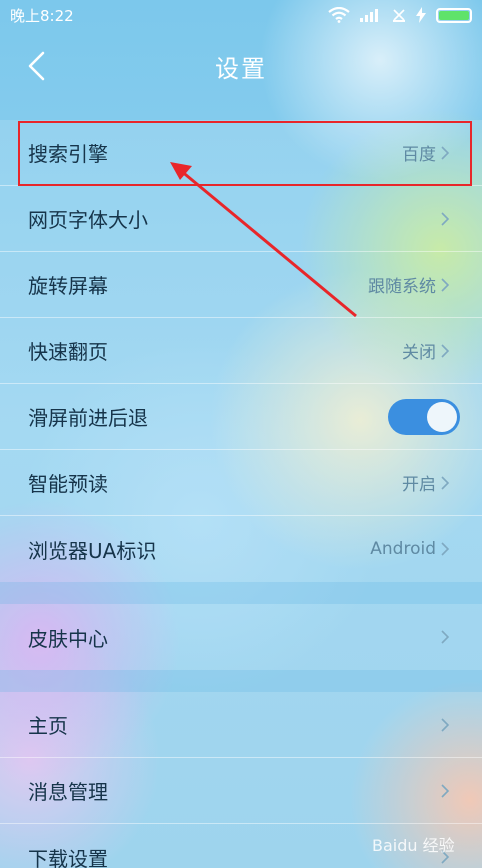 Image resolution: width=482 pixels, height=868 pixels. What do you see at coordinates (241, 725) in the screenshot?
I see `setting-homepage: 主页` at bounding box center [241, 725].